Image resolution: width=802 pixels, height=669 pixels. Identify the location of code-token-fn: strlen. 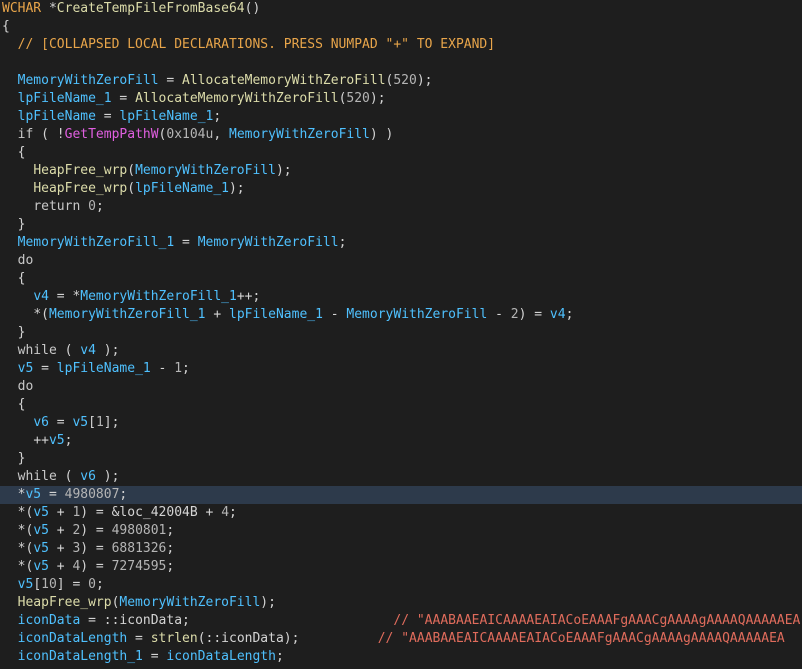
(174, 638).